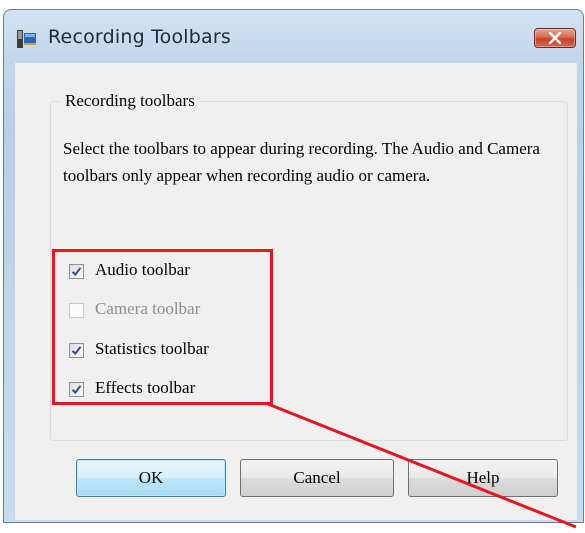 Image resolution: width=585 pixels, height=533 pixels. I want to click on annotation-highlight-box, so click(162, 327).